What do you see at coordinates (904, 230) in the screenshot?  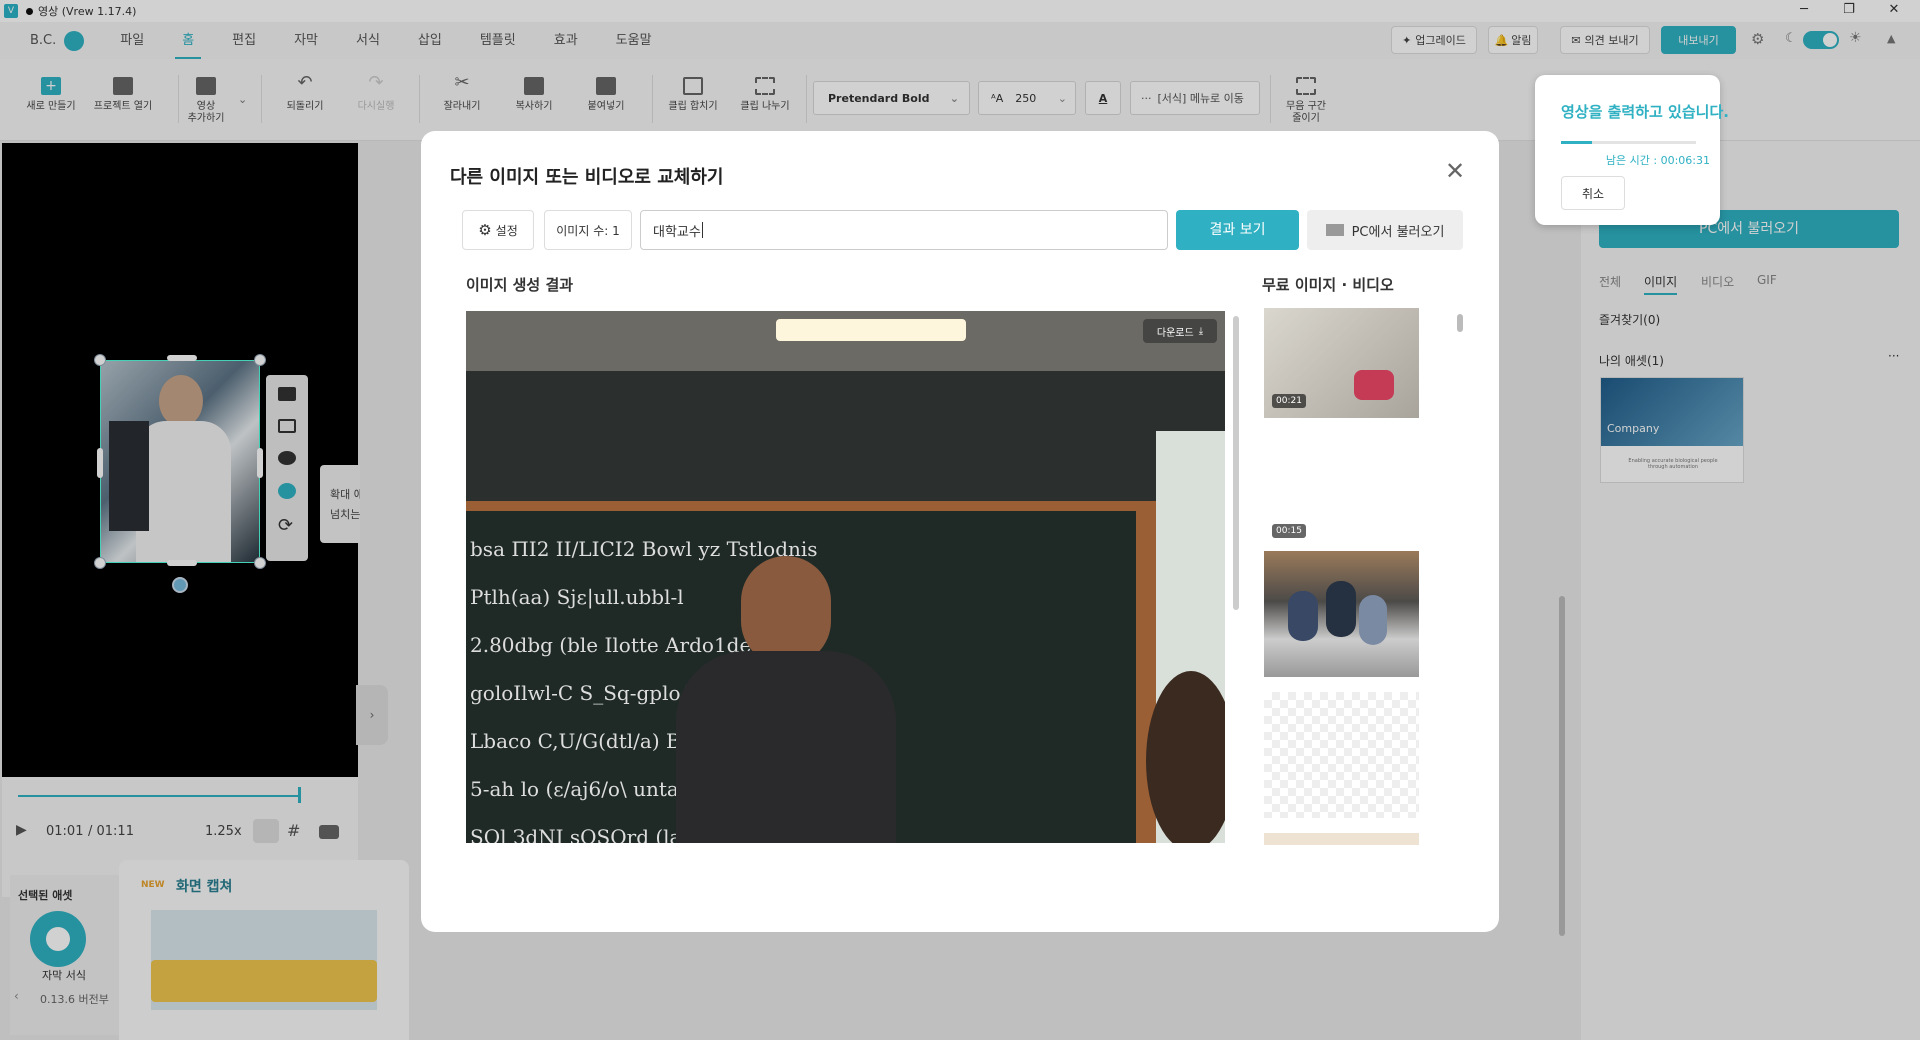 I see `search-input: 대학교수` at bounding box center [904, 230].